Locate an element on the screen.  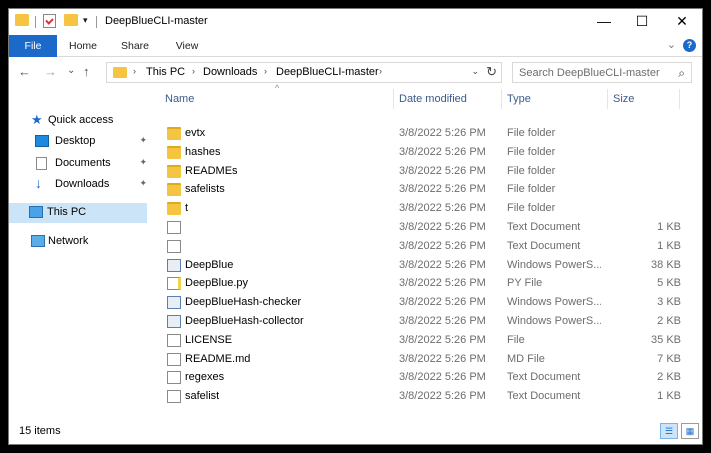
sidebar-item-downloads: ↓ Downloads ✦ is located at coordinates (82, 185).